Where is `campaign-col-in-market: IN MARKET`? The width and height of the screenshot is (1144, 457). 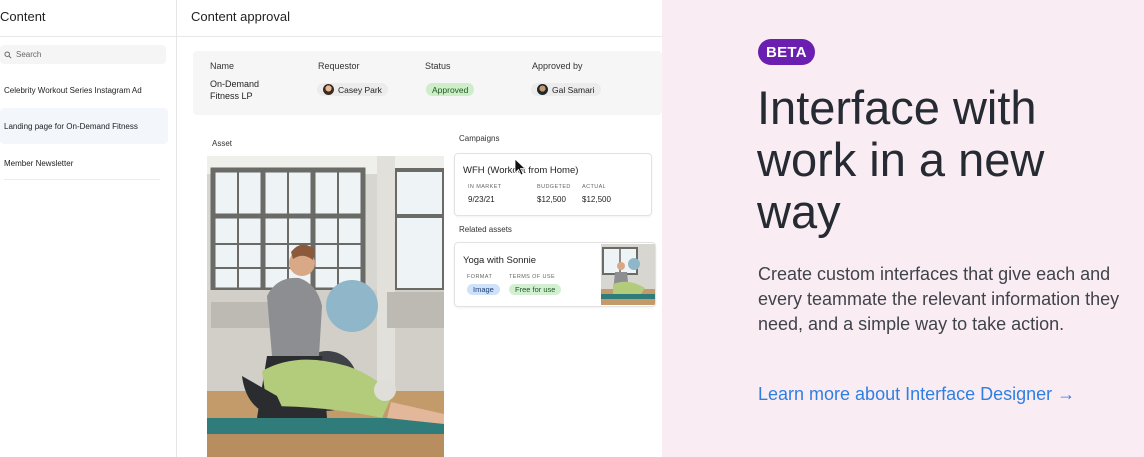
campaign-col-in-market: IN MARKET is located at coordinates (485, 187).